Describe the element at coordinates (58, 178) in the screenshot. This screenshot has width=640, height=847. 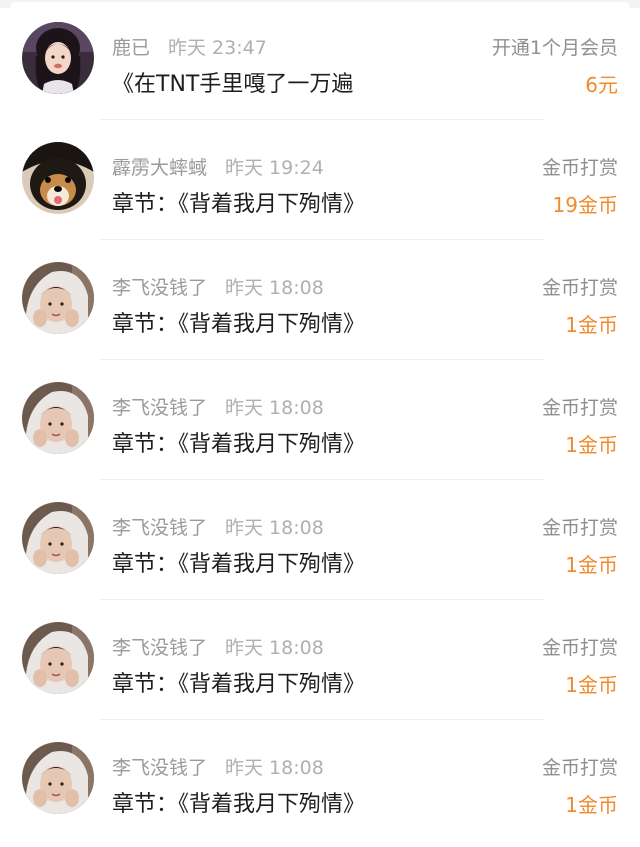
I see `dog-avatar` at that location.